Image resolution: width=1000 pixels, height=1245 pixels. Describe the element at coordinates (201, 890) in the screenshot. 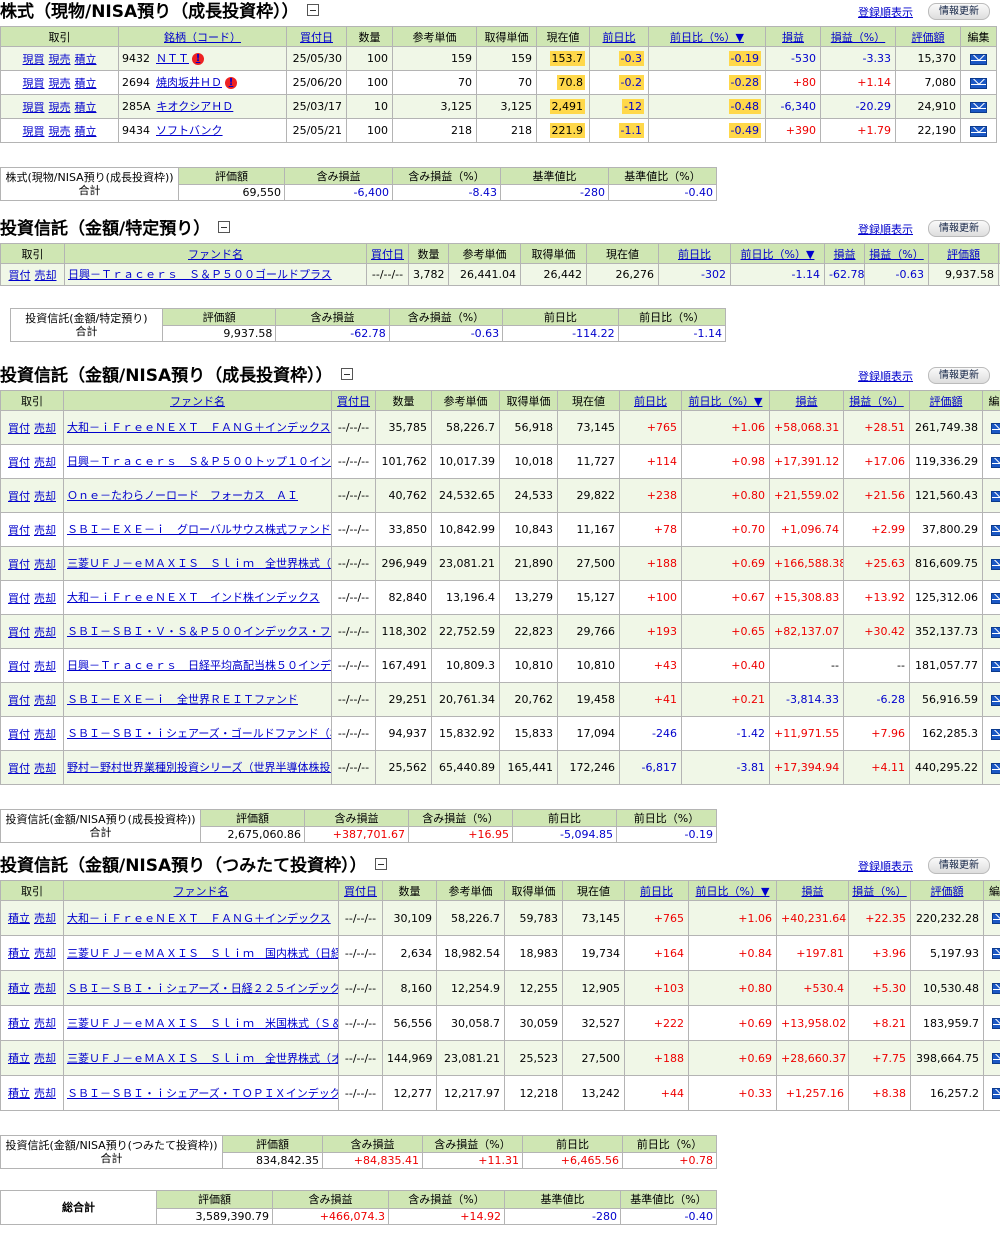

I see `column-header: ファンド名` at that location.